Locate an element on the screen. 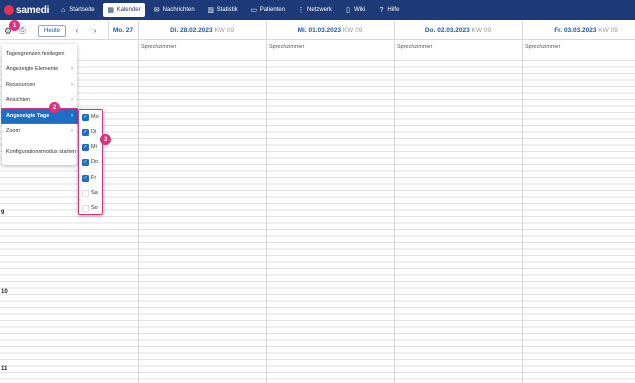 The width and height of the screenshot is (635, 383). nav-label: Kalender is located at coordinates (128, 10).